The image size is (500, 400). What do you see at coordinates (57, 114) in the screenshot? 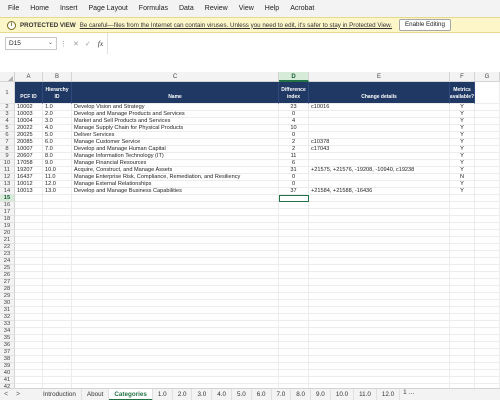
I see `hierarchy-id-cell: 2.0` at bounding box center [57, 114].